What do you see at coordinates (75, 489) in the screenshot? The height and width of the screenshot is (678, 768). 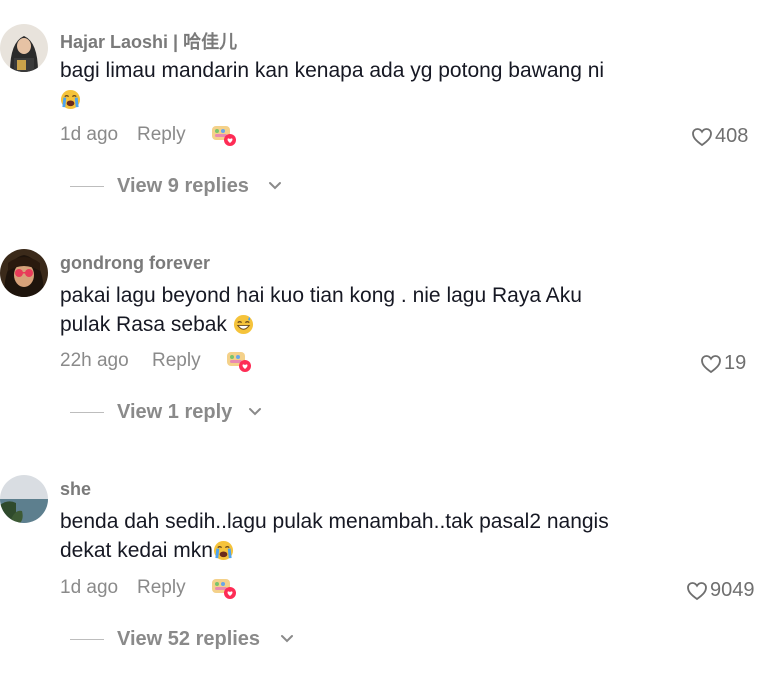 I see `username: she` at bounding box center [75, 489].